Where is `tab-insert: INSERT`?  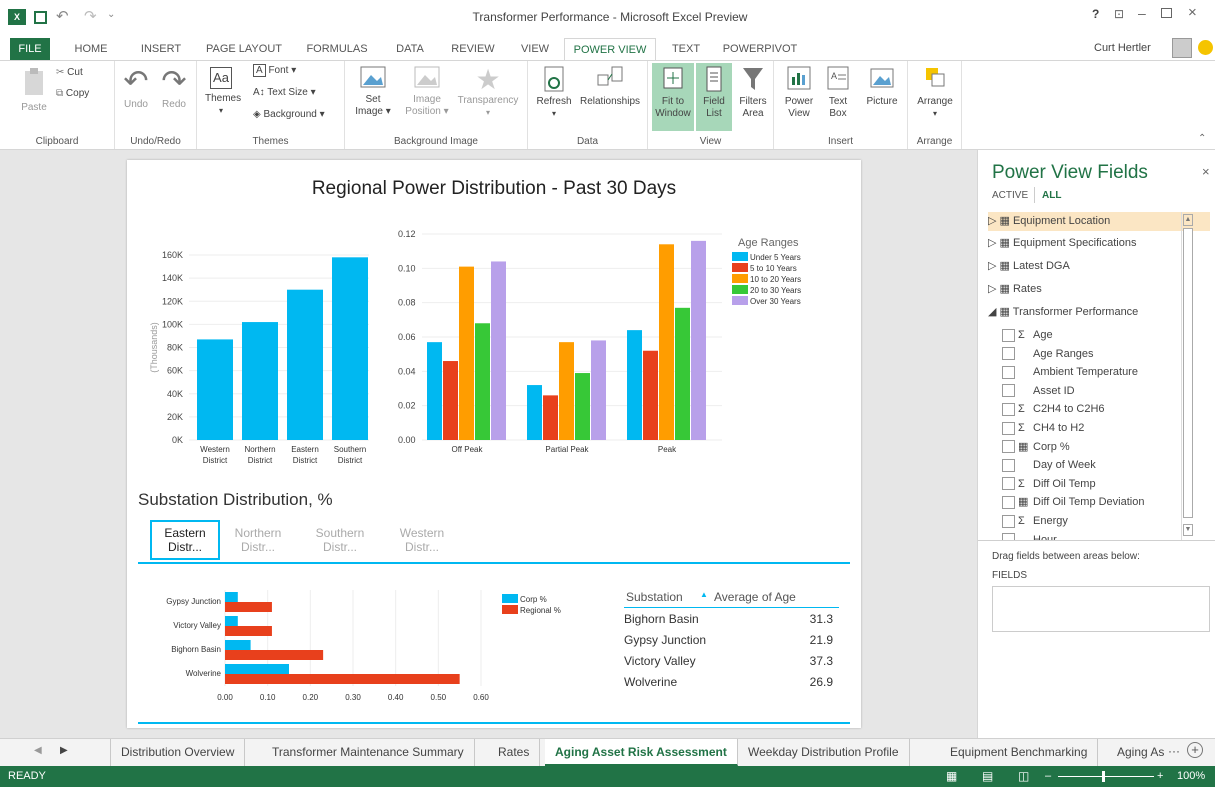 tab-insert: INSERT is located at coordinates (161, 49).